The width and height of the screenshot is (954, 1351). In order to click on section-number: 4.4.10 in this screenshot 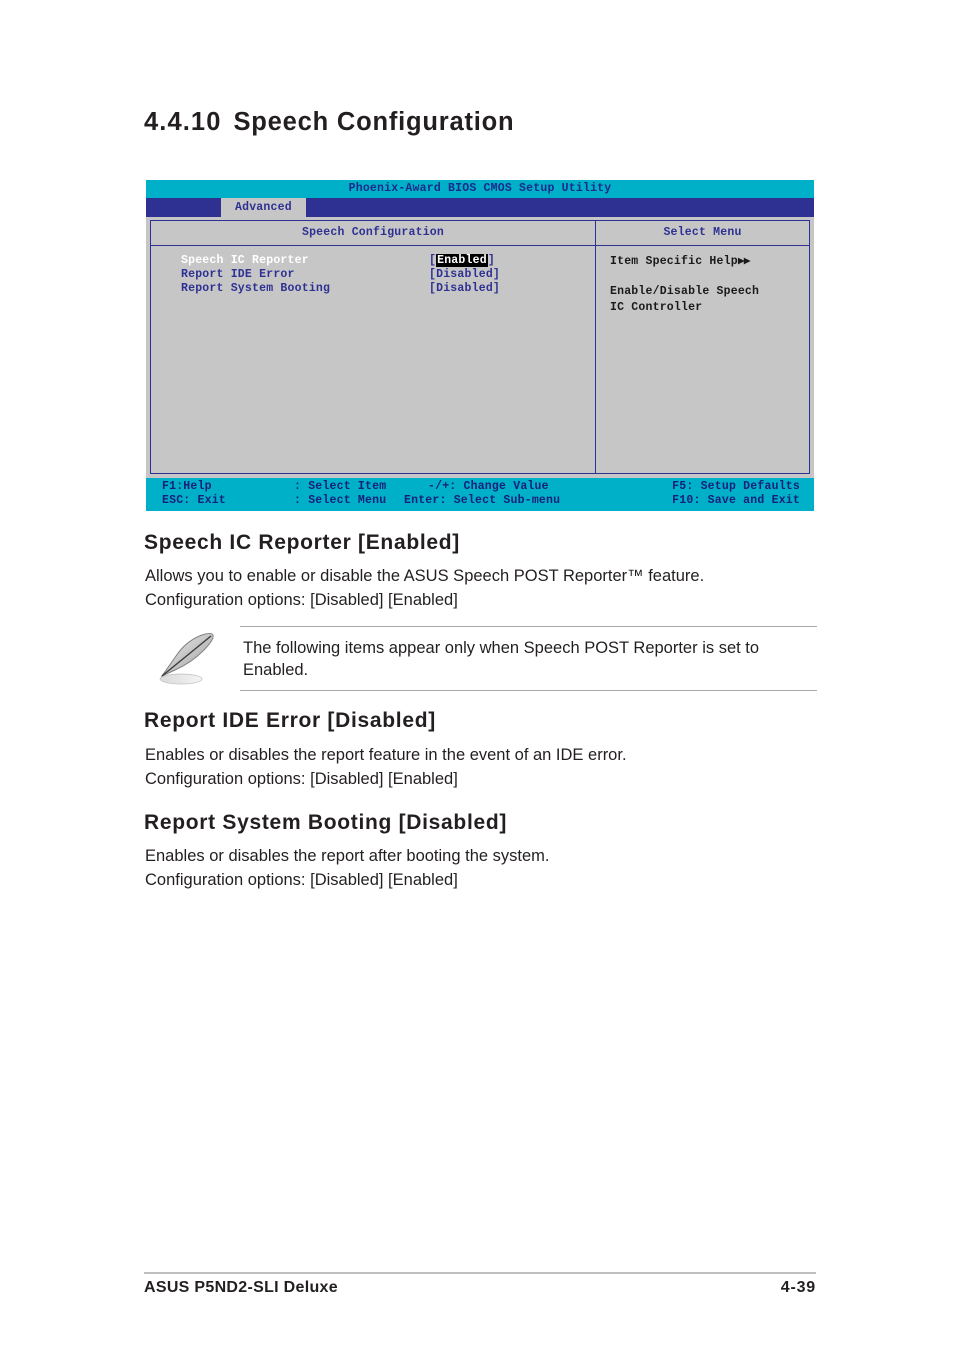, I will do `click(183, 122)`.